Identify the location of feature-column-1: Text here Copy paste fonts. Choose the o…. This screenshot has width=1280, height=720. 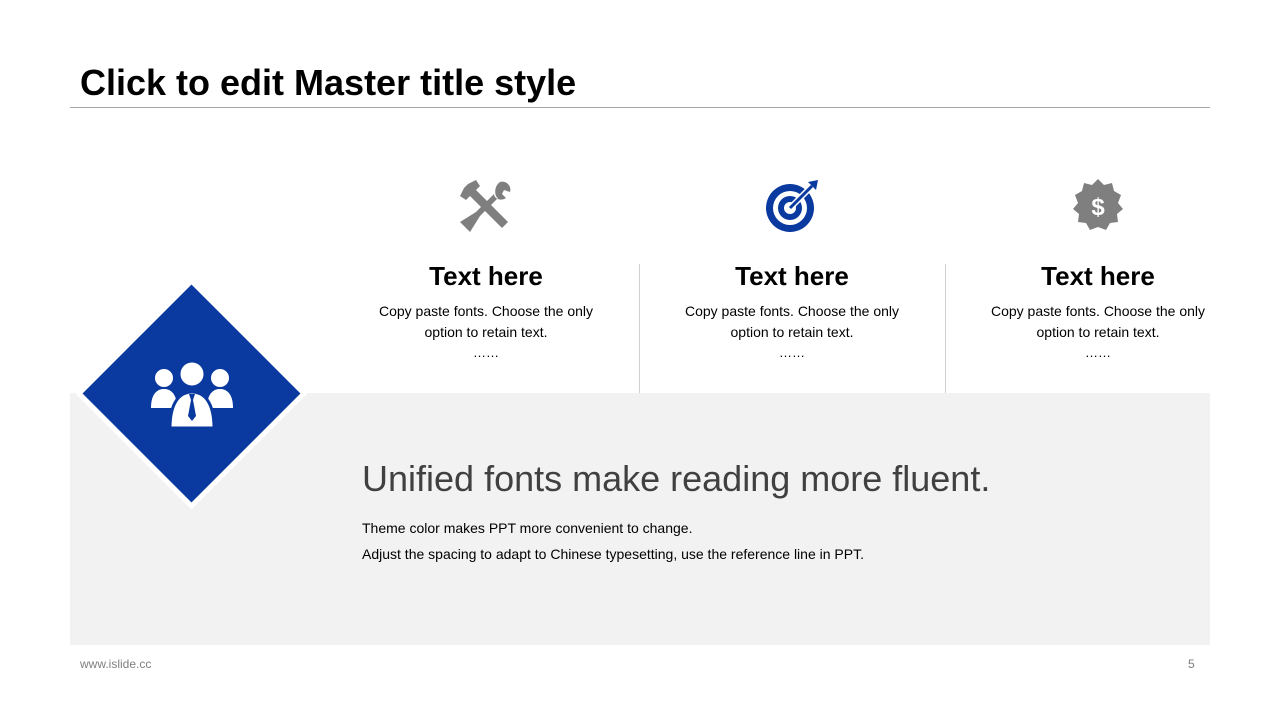
(486, 281).